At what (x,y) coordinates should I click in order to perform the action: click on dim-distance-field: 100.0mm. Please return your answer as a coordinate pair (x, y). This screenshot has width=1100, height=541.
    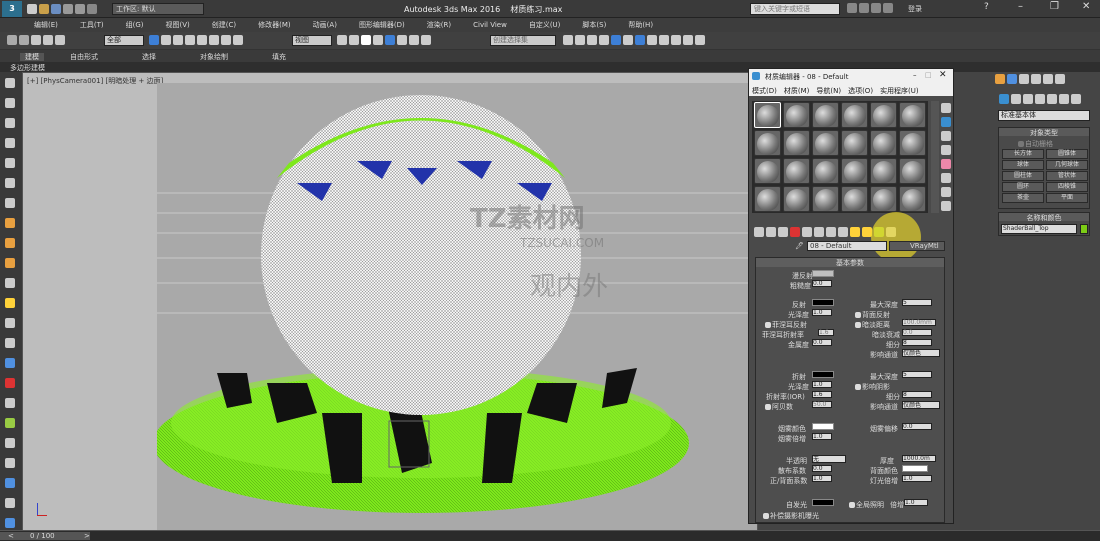
    Looking at the image, I should click on (919, 322).